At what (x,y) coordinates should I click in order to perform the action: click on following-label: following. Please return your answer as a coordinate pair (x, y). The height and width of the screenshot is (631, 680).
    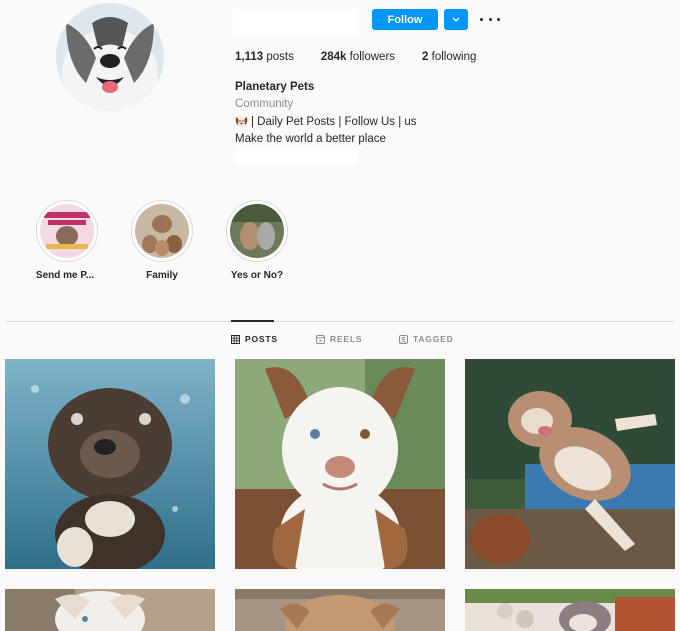
    Looking at the image, I should click on (454, 57).